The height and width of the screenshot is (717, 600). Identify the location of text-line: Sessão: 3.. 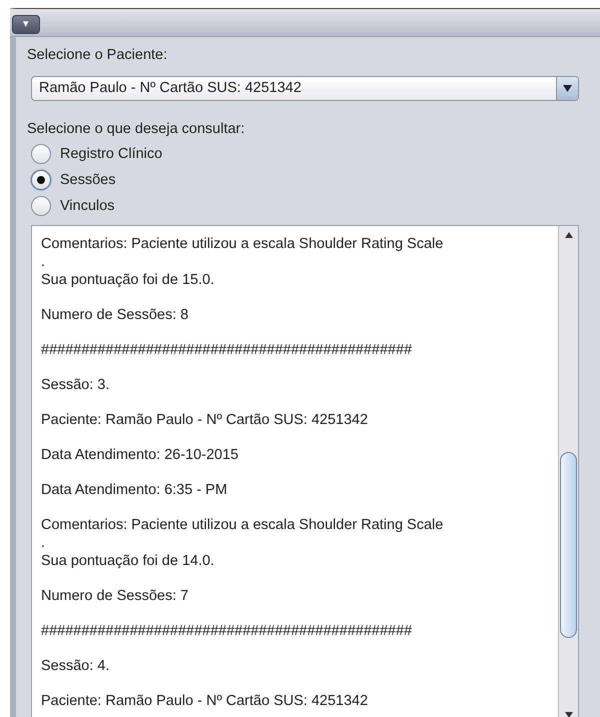
(75, 384).